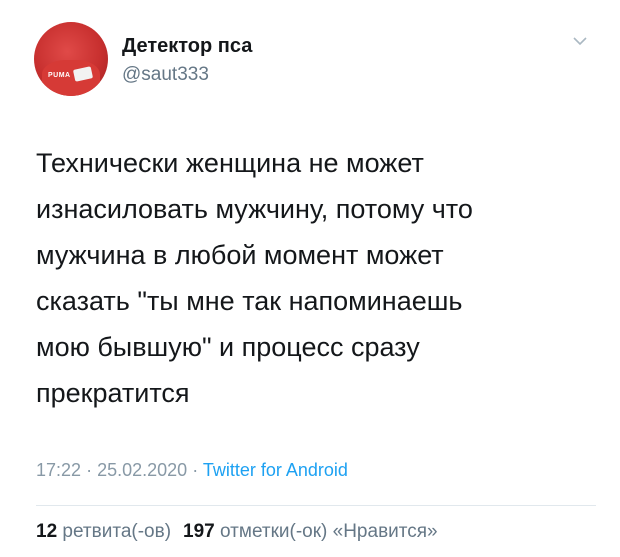  What do you see at coordinates (71, 59) in the screenshot?
I see `avatar: PUMA` at bounding box center [71, 59].